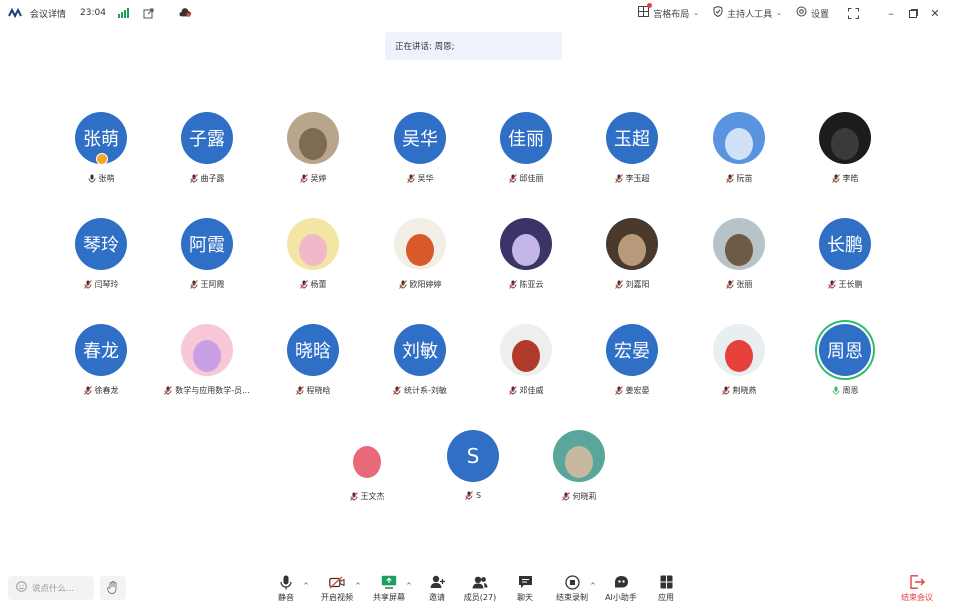 The image size is (953, 609). What do you see at coordinates (632, 364) in the screenshot?
I see `participant-tile: 宏晏 姜宏晏` at bounding box center [632, 364].